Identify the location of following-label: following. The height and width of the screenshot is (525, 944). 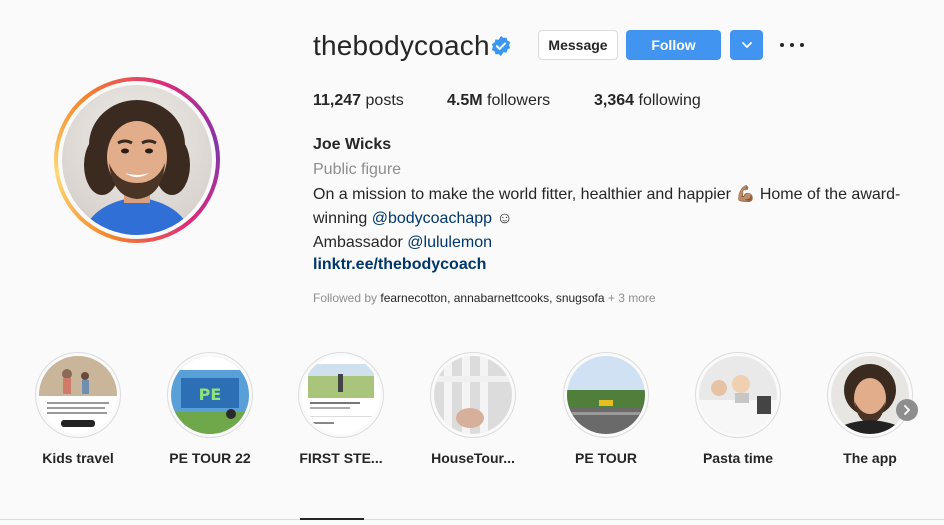
(669, 100).